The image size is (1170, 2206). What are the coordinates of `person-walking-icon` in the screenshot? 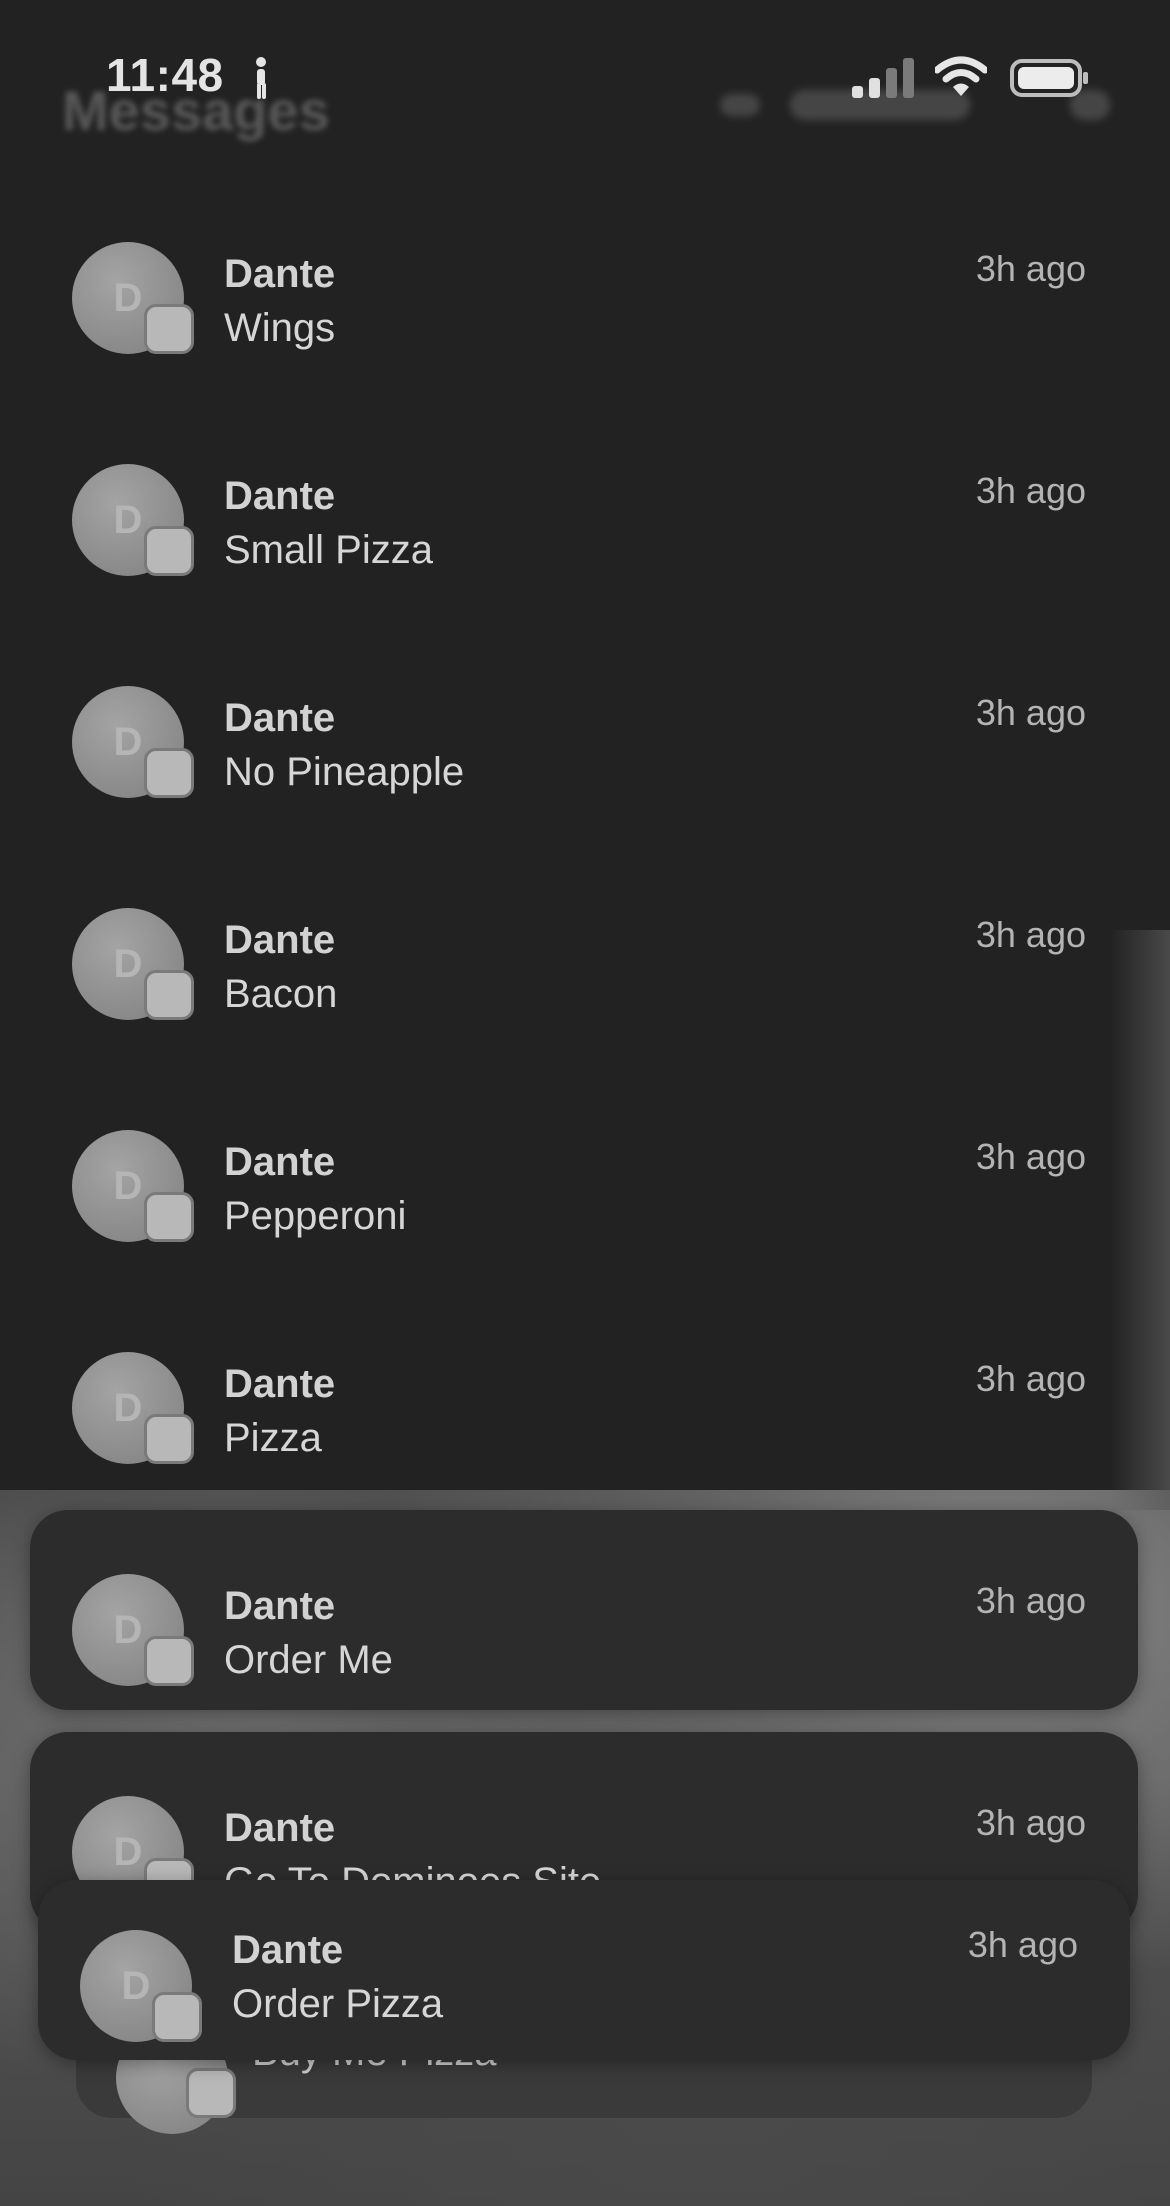 It's located at (261, 78).